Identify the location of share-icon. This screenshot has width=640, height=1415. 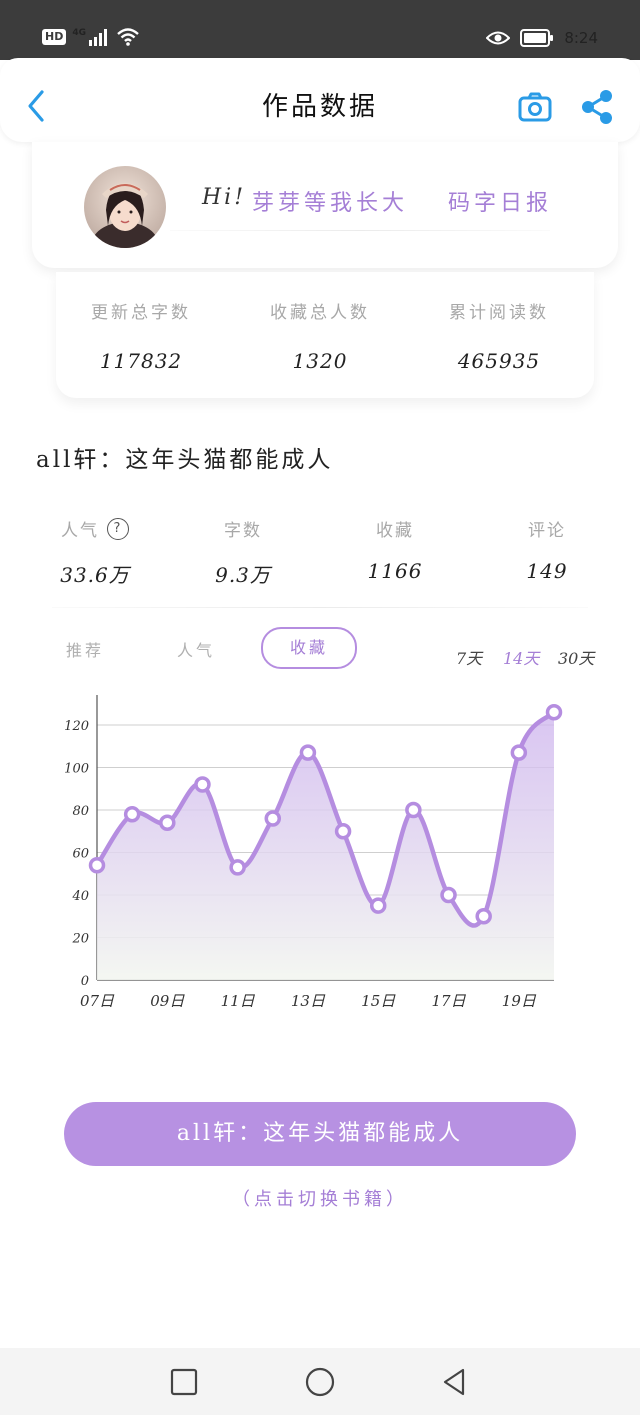
(597, 107).